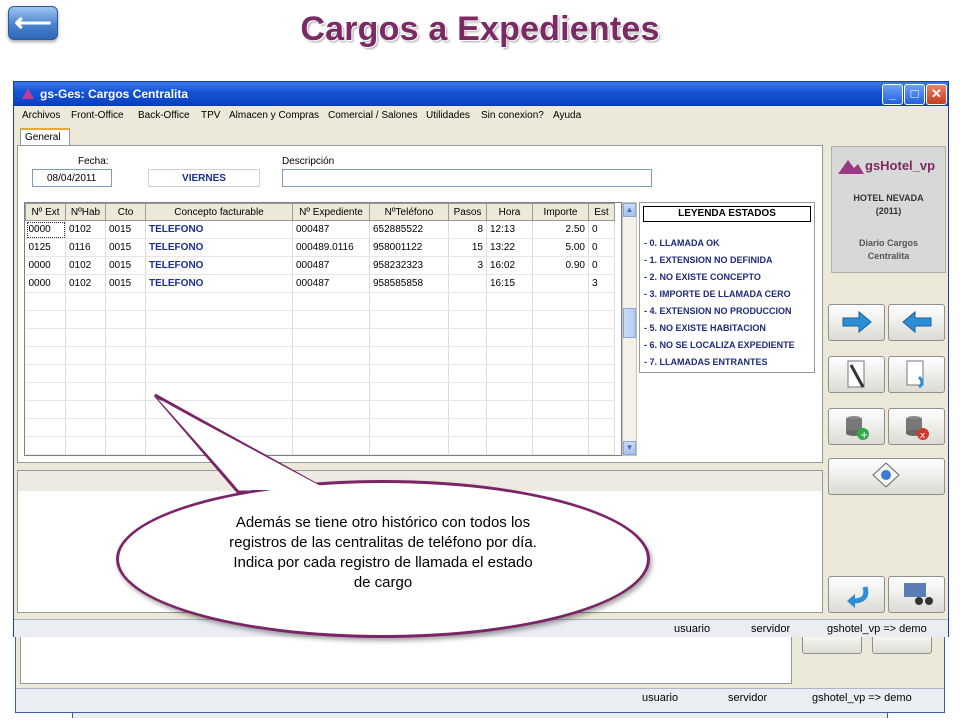 Image resolution: width=960 pixels, height=720 pixels. I want to click on search-button, so click(916, 594).